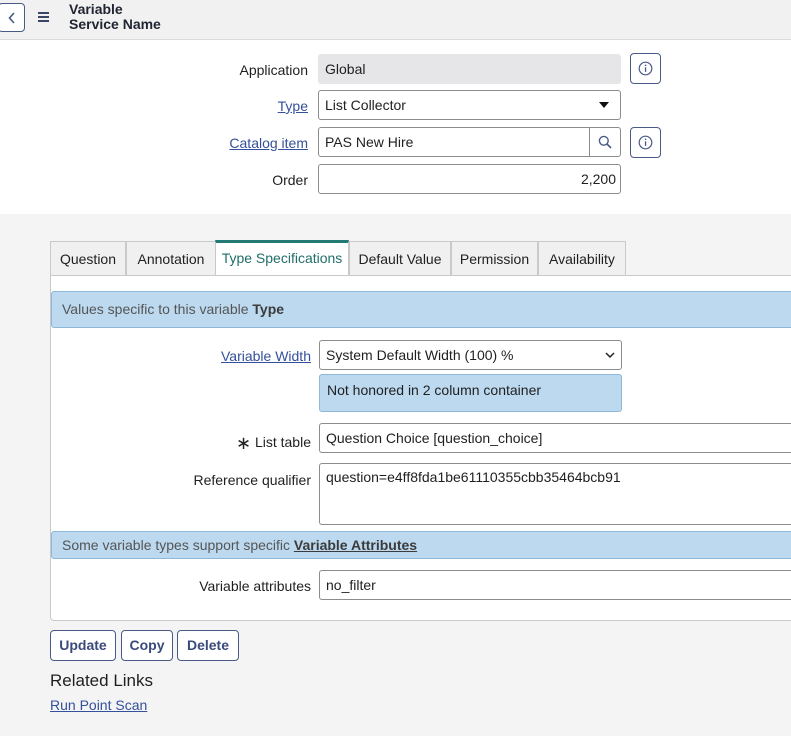 The image size is (791, 736). What do you see at coordinates (369, 142) in the screenshot?
I see `catalog-item-value: PAS New Hire` at bounding box center [369, 142].